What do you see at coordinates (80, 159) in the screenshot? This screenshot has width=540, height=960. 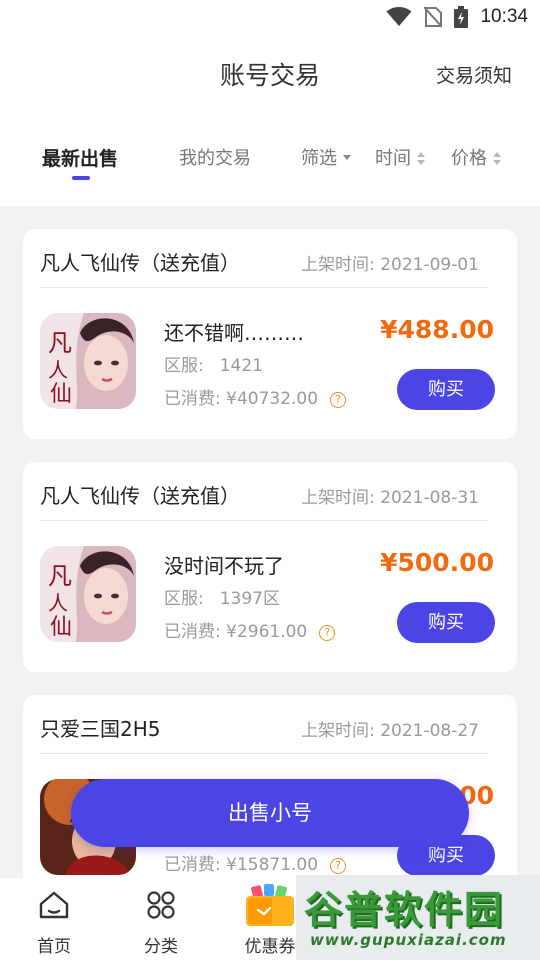 I see `tab-label: 最新出售` at bounding box center [80, 159].